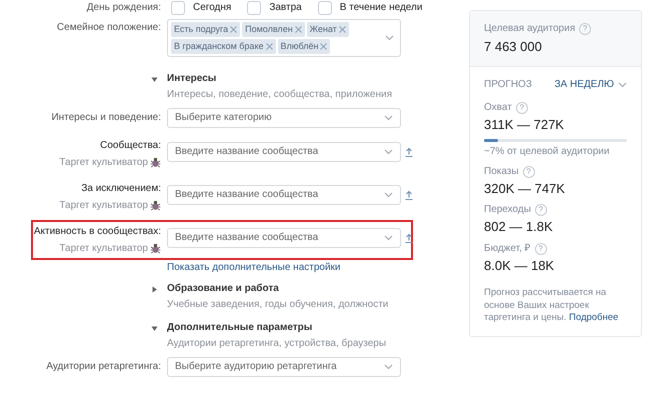 Image resolution: width=650 pixels, height=408 pixels. What do you see at coordinates (524, 125) in the screenshot?
I see `metric-value: 311K — 727K` at bounding box center [524, 125].